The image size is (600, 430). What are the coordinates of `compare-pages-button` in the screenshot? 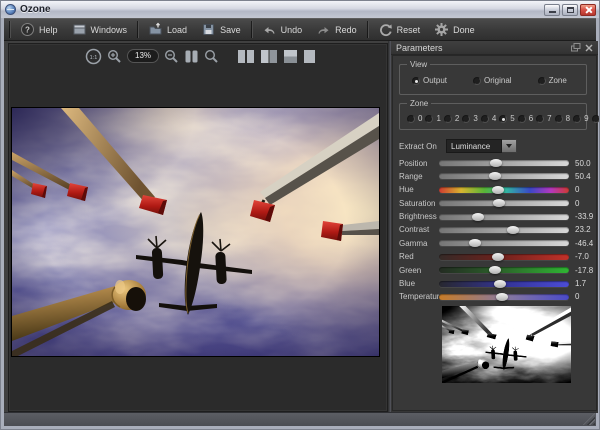 It's located at (191, 56).